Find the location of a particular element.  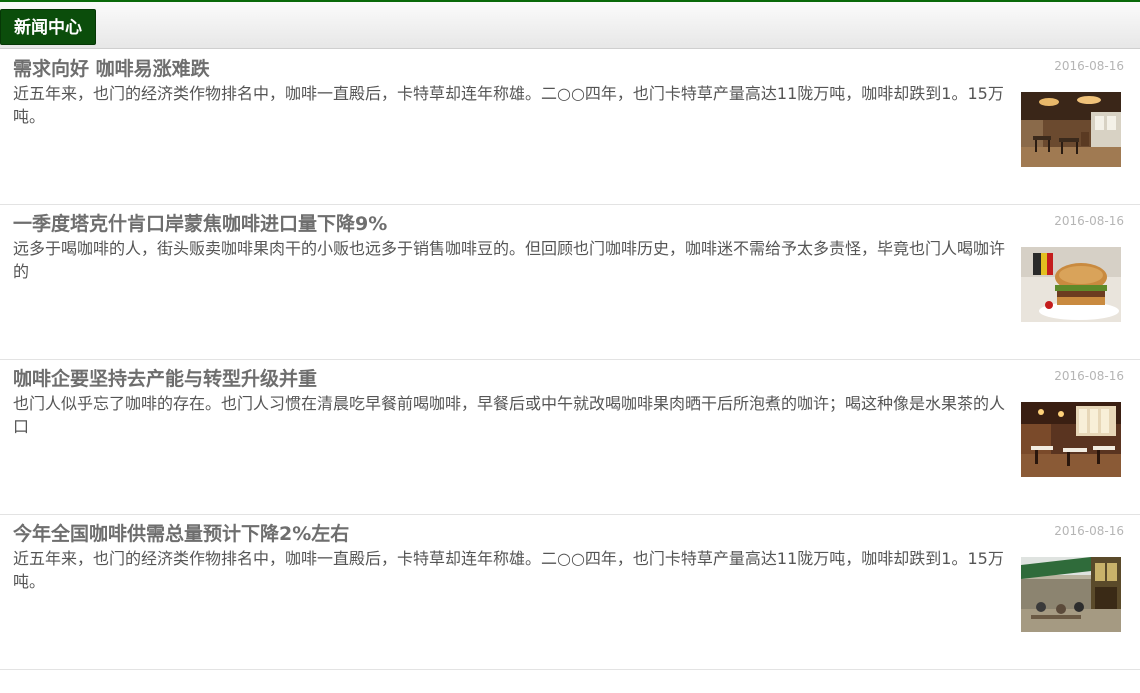

news-title: 一季度塔克什肯口岸蒙焦咖啡进口量下降9% is located at coordinates (200, 222).